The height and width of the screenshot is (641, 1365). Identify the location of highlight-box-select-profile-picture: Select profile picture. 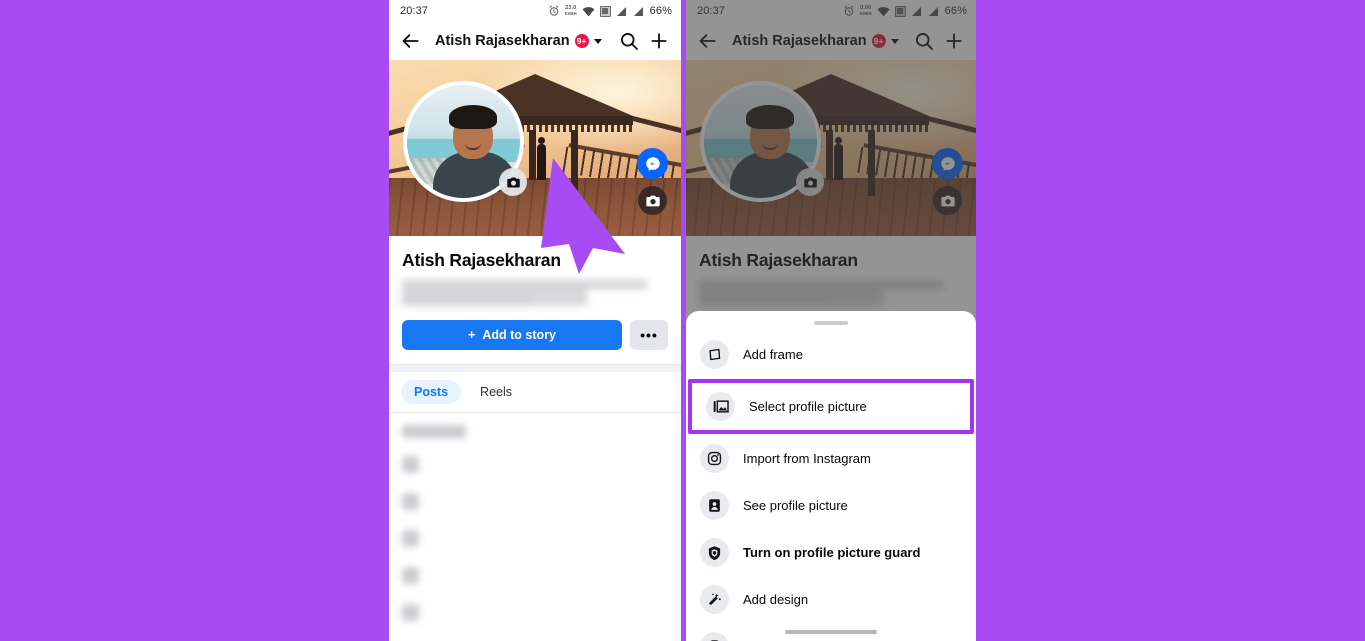
(831, 406).